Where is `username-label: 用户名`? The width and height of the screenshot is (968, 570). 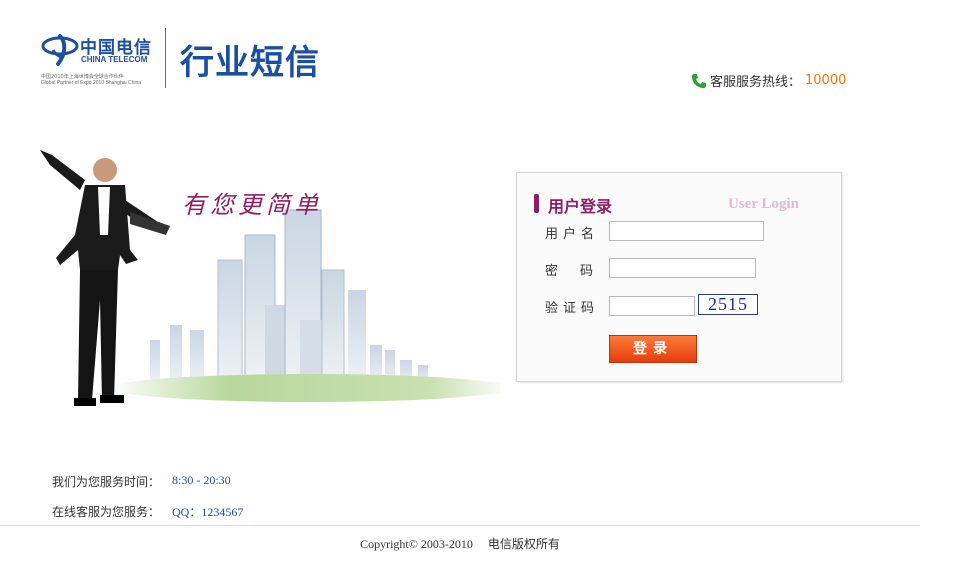
username-label: 用户名 is located at coordinates (572, 234).